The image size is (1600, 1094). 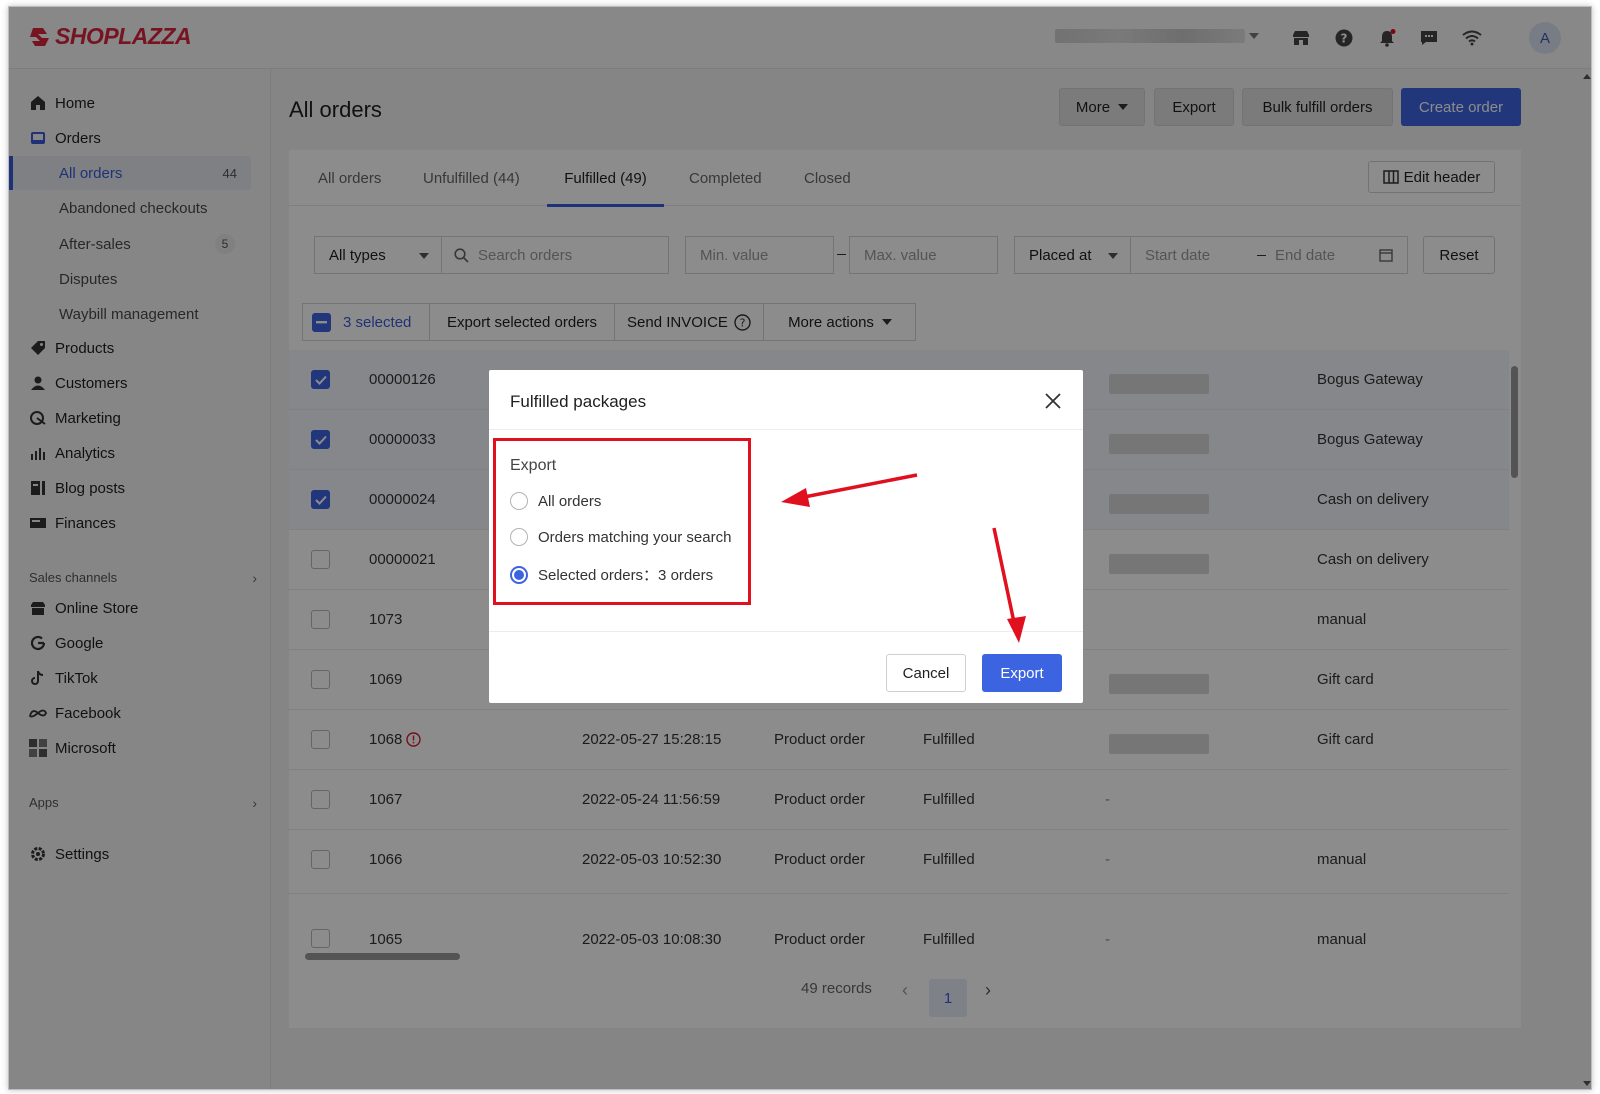 What do you see at coordinates (578, 401) in the screenshot?
I see `dialog-title: Fulfilled packages` at bounding box center [578, 401].